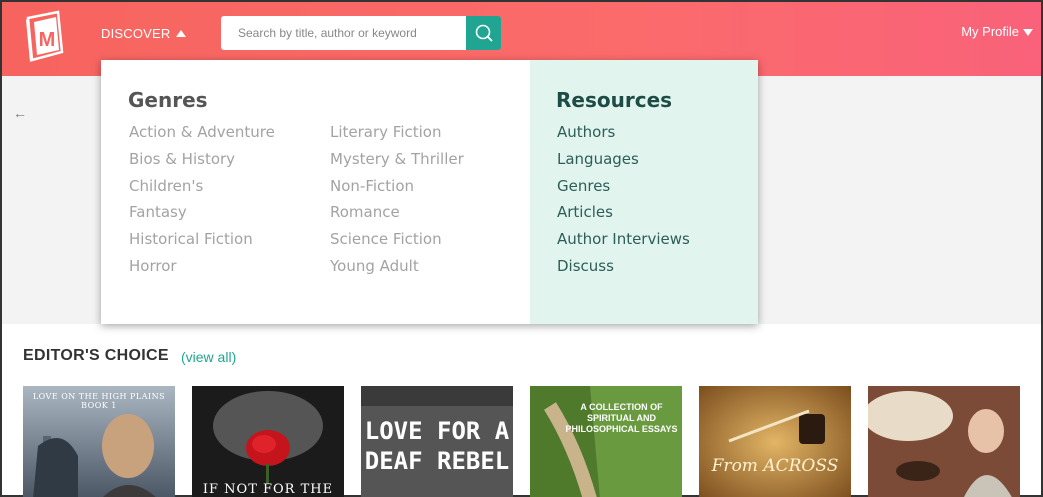  Describe the element at coordinates (623, 135) in the screenshot. I see `resource-link-authors: Authors` at that location.